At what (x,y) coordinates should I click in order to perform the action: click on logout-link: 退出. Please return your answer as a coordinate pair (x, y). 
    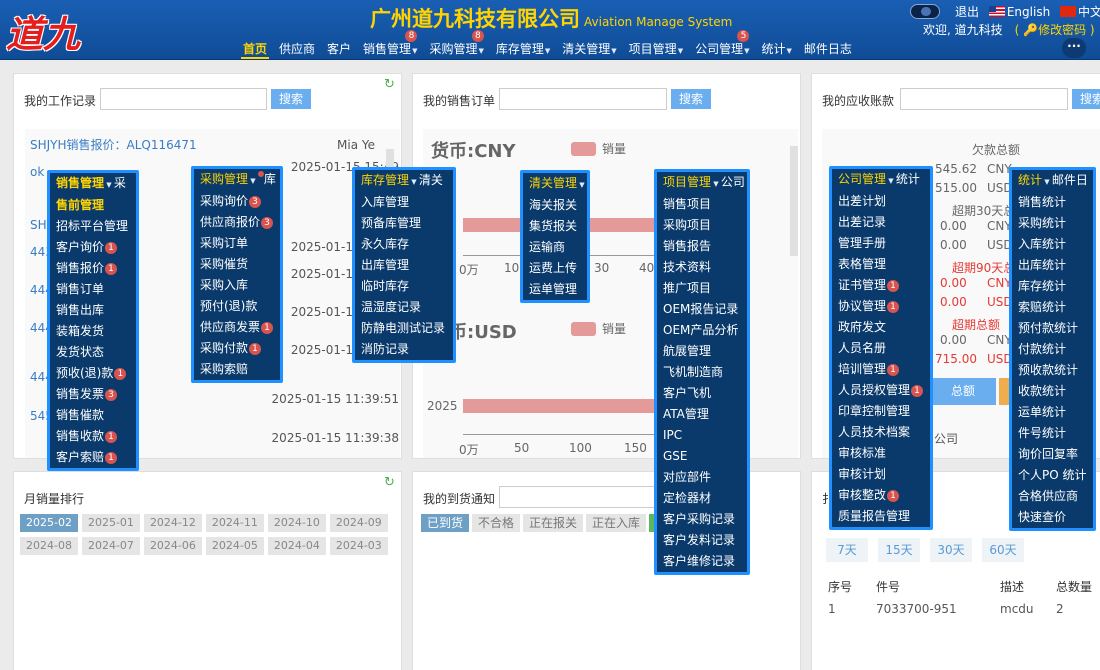
    Looking at the image, I should click on (967, 12).